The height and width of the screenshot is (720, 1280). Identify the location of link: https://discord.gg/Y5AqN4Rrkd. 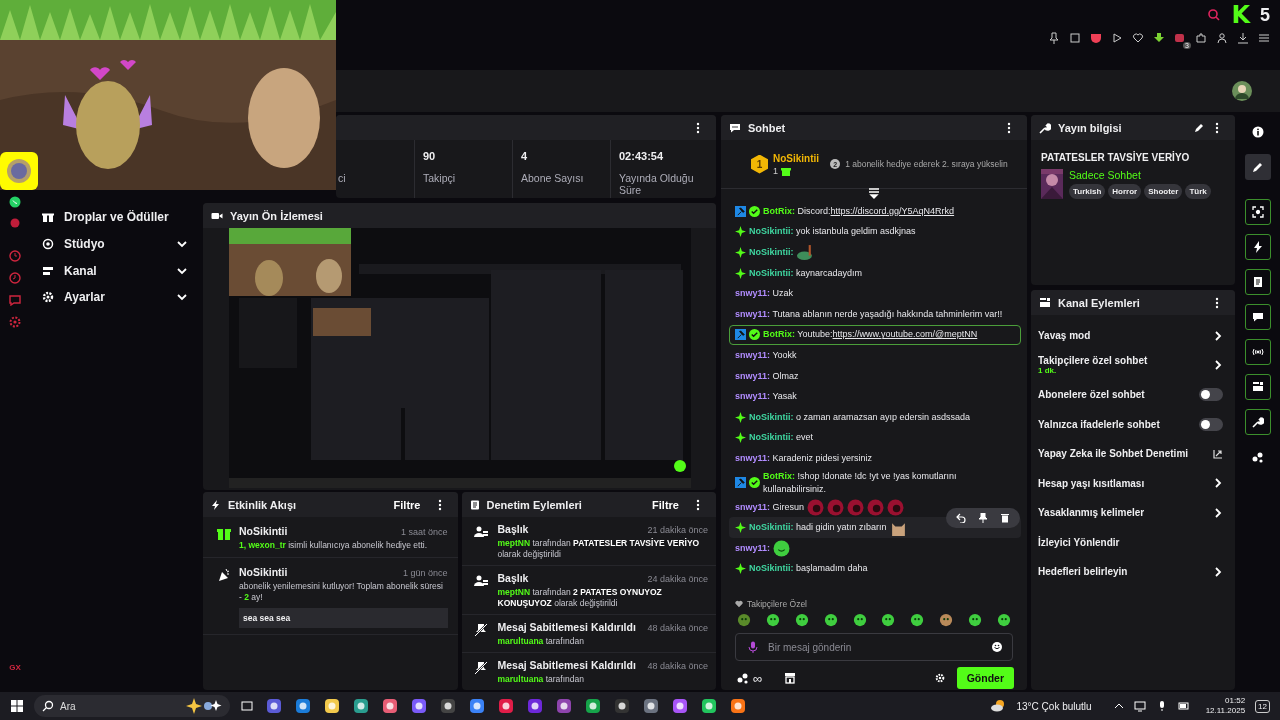
(892, 210).